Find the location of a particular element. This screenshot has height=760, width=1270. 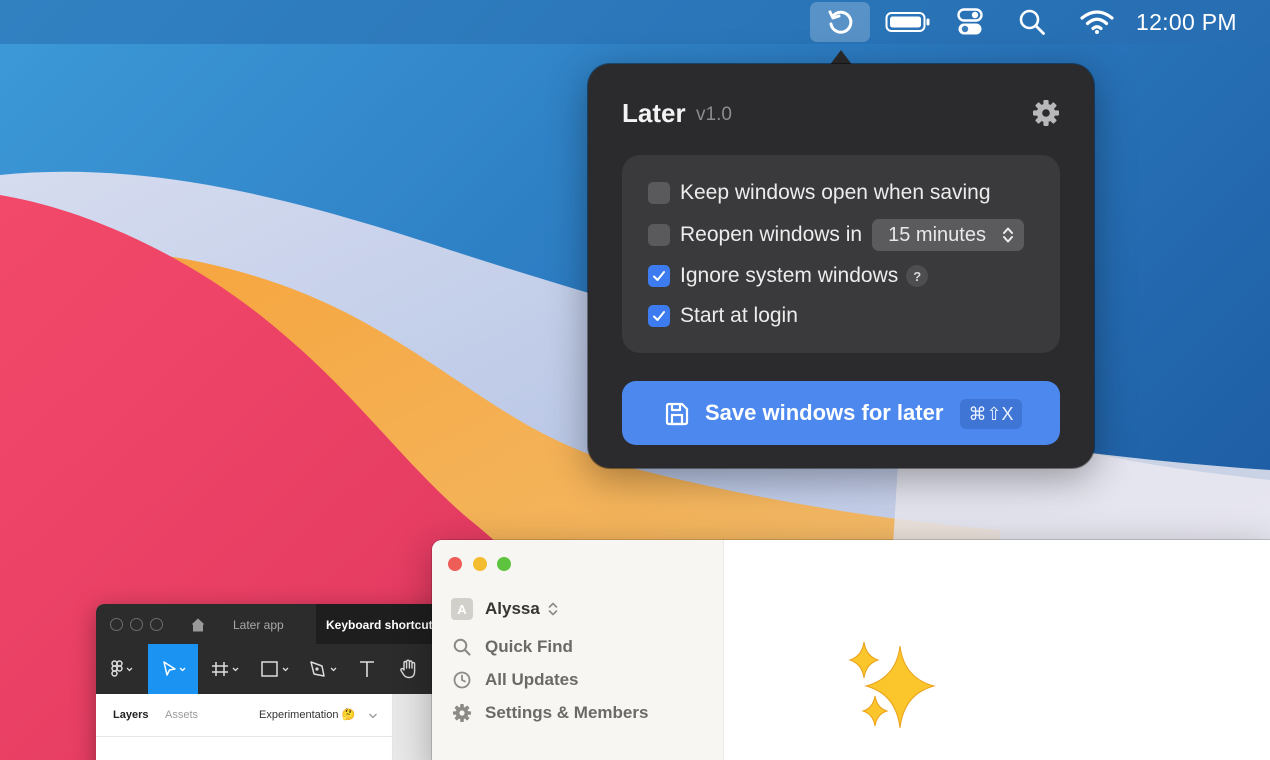

figma-left-panel: Layers Assets Experimentation 🤔 is located at coordinates (269, 727).